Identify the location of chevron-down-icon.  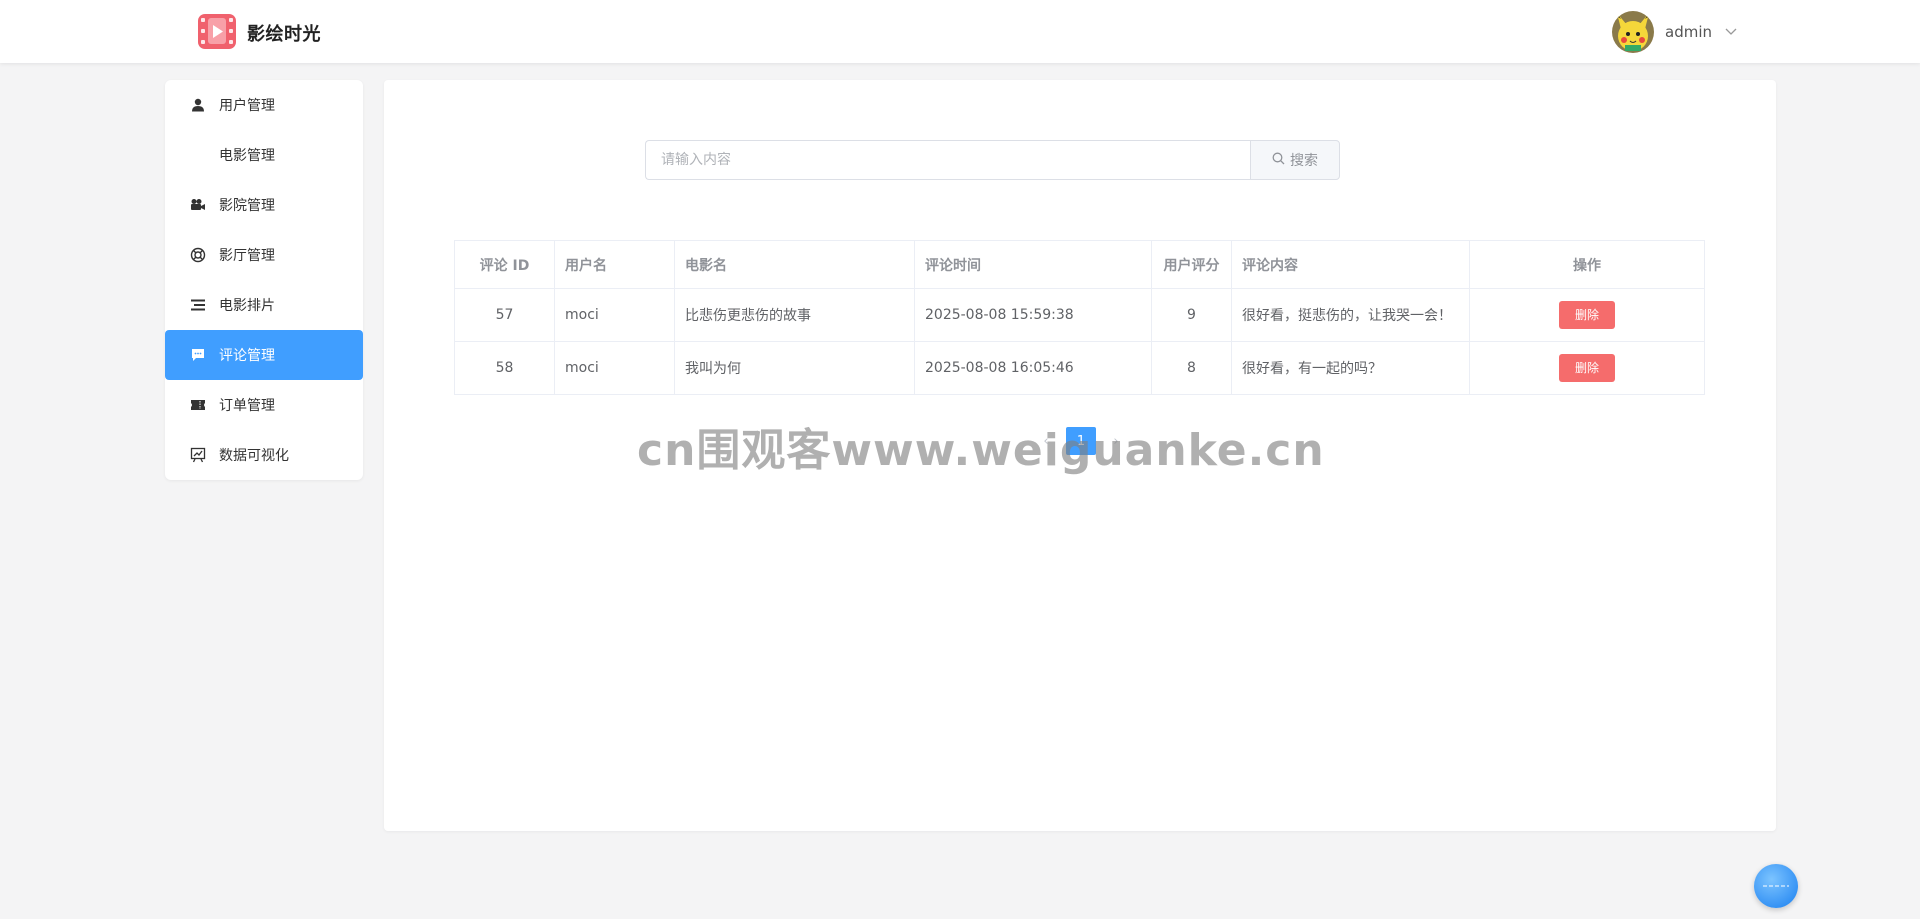
(1731, 32).